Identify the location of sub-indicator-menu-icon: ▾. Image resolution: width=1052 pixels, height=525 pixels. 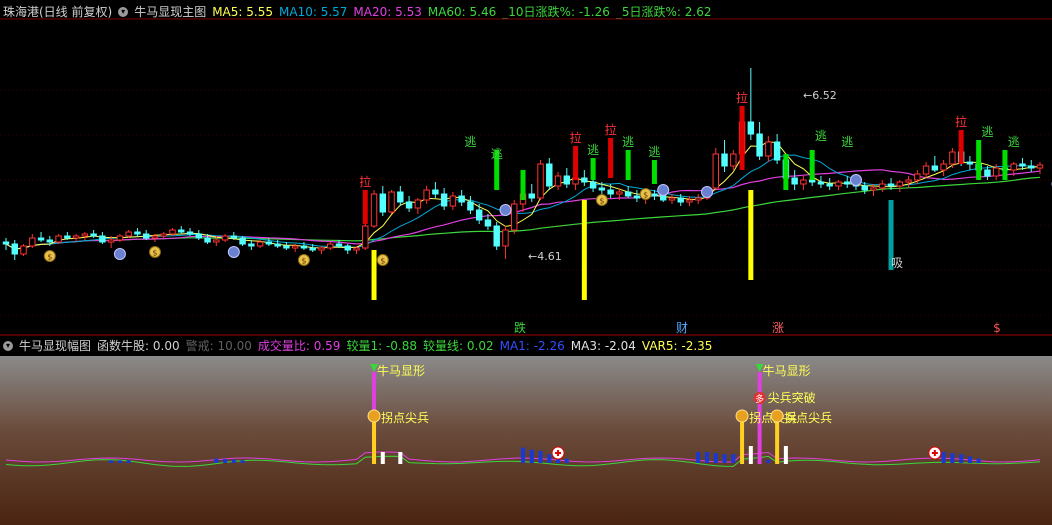
(8, 346).